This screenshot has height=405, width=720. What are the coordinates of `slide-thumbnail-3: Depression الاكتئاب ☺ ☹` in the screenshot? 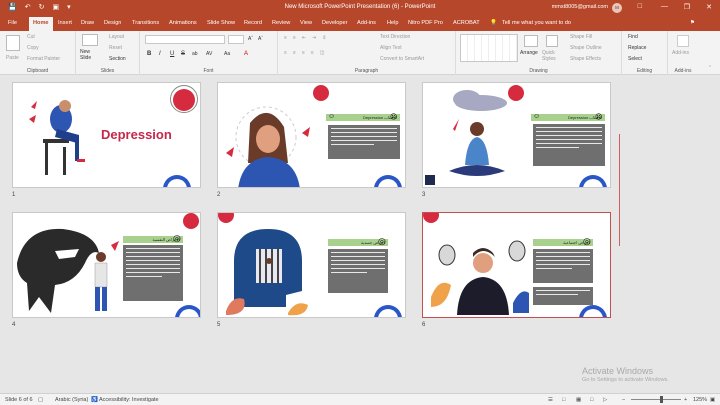 It's located at (516, 135).